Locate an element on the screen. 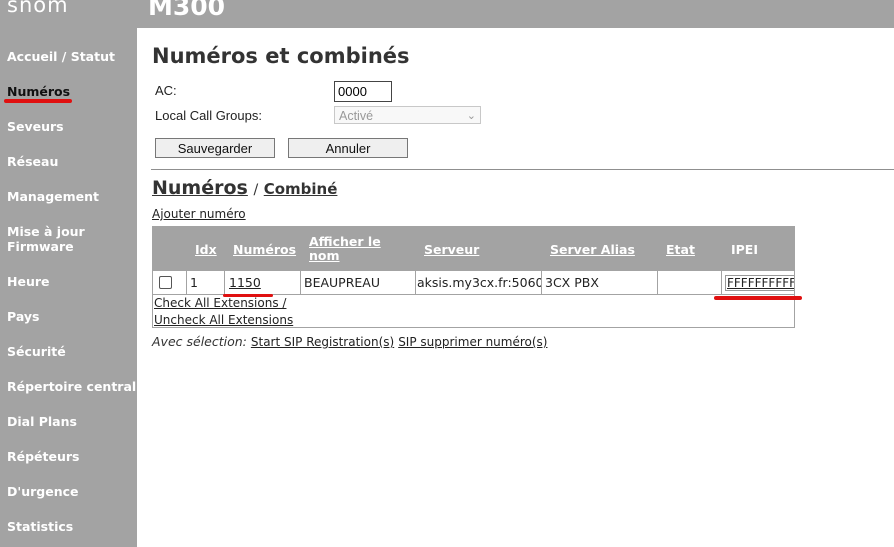  brand-logo: snom is located at coordinates (38, 8).